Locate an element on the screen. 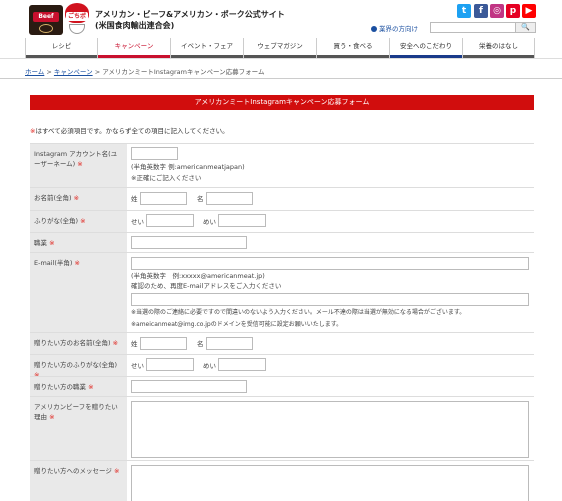 This screenshot has width=562, height=501. industry-link-label: 業界の方向け is located at coordinates (398, 29).